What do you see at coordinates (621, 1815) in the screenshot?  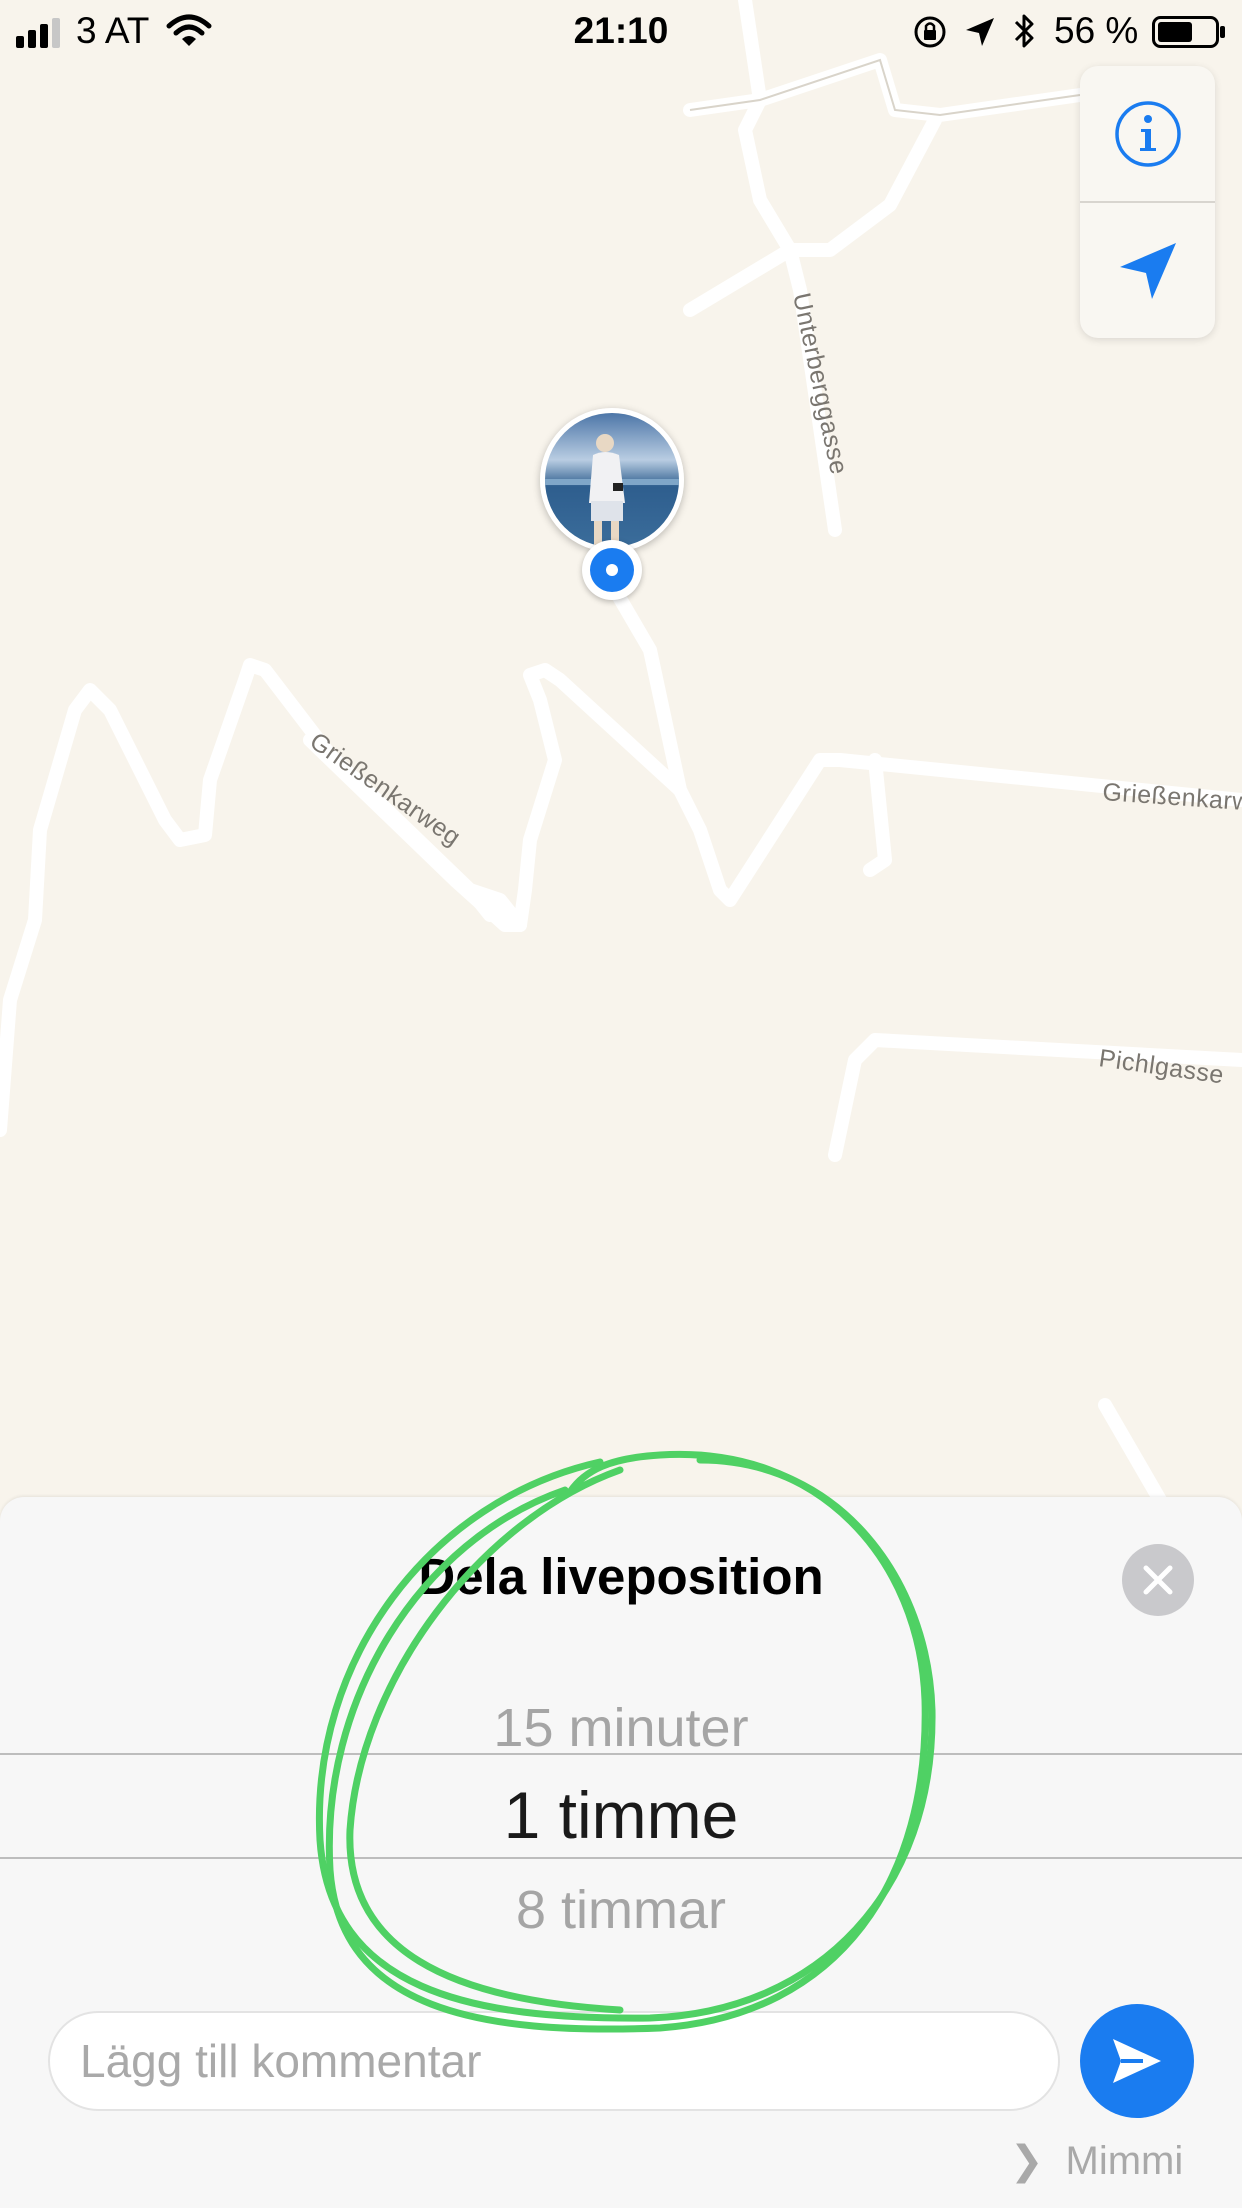 I see `picker-option-selected: 1 timme` at bounding box center [621, 1815].